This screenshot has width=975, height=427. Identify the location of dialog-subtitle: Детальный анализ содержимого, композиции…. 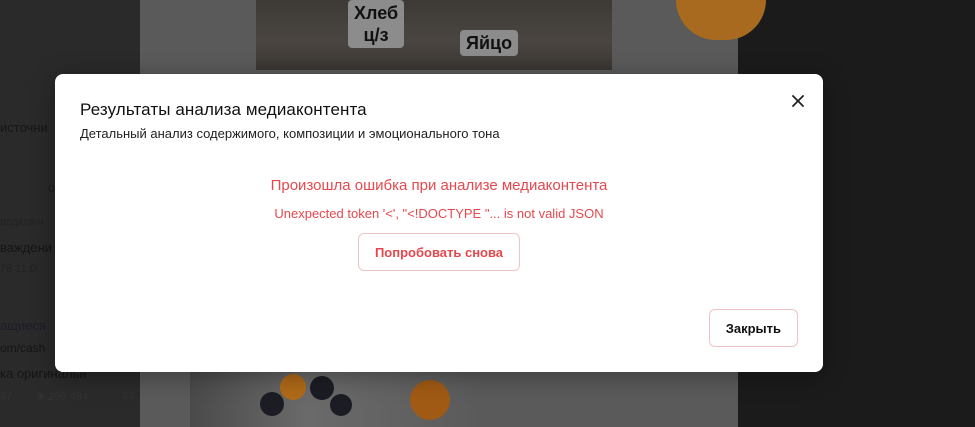
(290, 133).